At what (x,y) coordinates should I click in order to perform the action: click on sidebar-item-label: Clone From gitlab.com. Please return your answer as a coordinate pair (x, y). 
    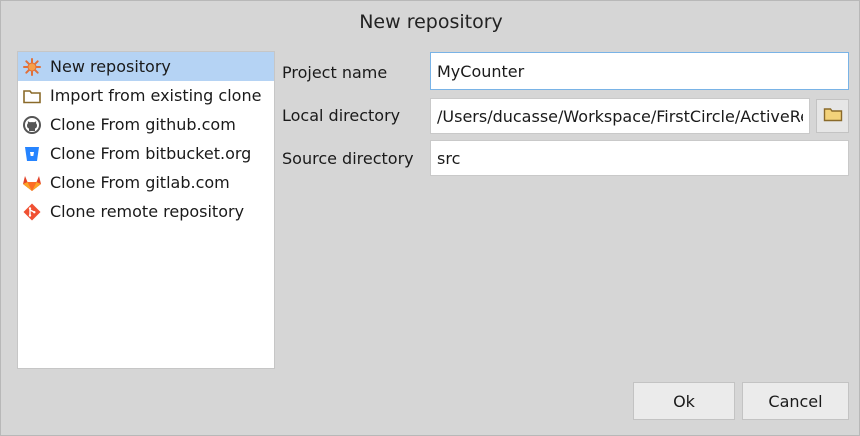
    Looking at the image, I should click on (140, 182).